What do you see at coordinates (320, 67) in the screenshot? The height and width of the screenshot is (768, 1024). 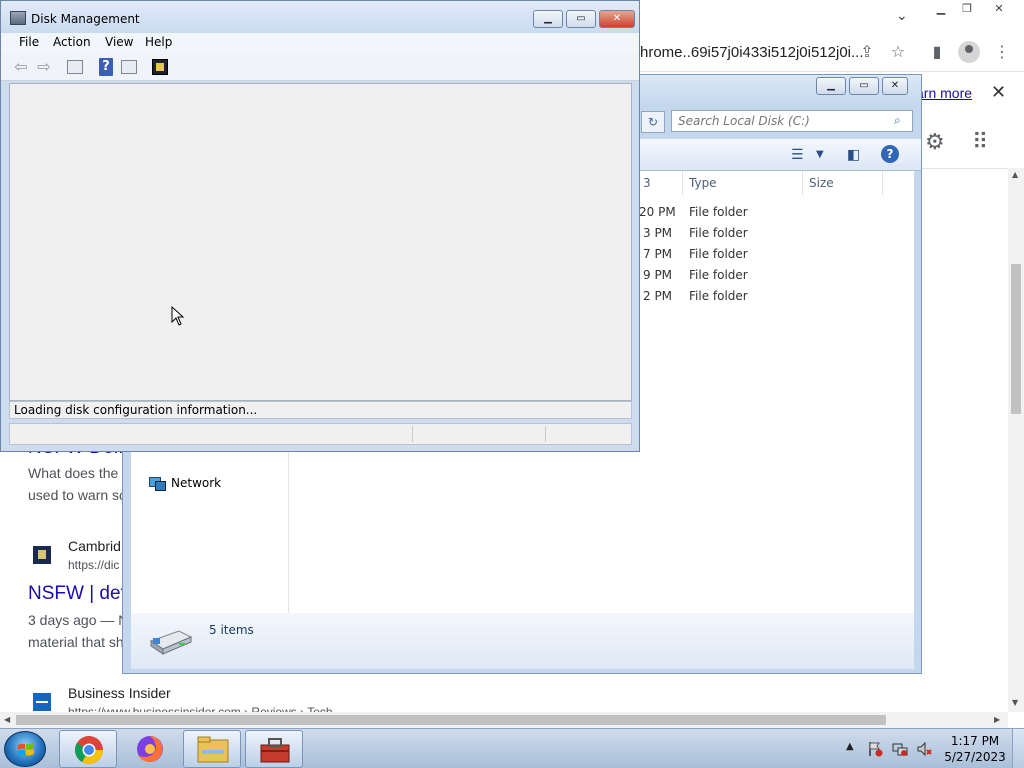 I see `disk-management-toolbar: ⇦ ⇨ ?` at bounding box center [320, 67].